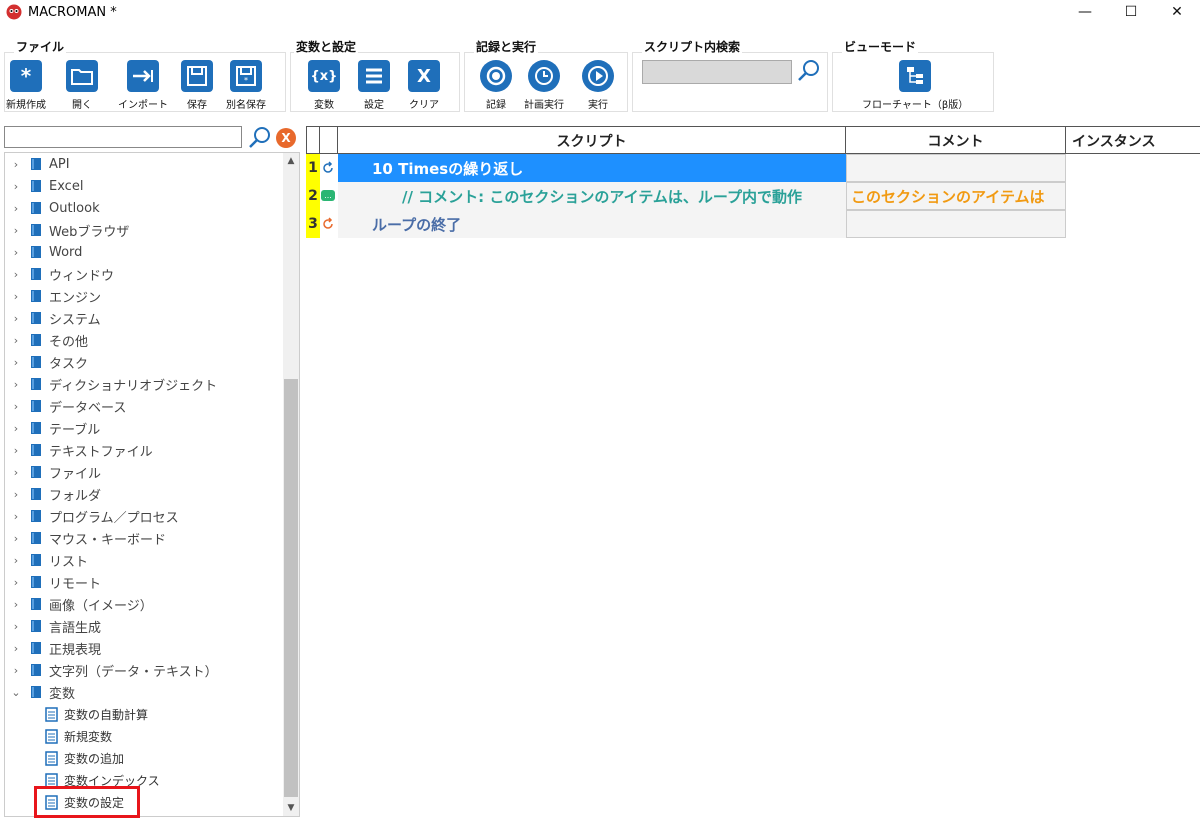 The height and width of the screenshot is (820, 1200). I want to click on script-cell: ループの終了, so click(592, 224).